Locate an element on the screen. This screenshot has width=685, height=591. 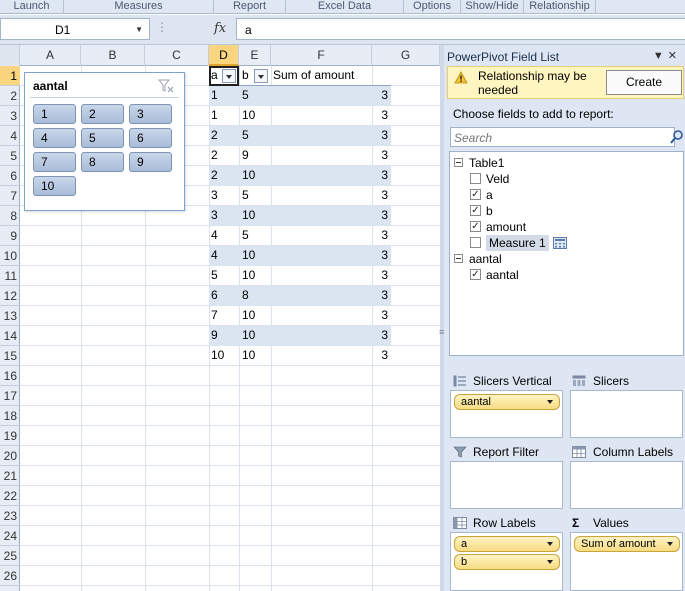
formula-bar-splitter: ⋮ is located at coordinates (180, 29).